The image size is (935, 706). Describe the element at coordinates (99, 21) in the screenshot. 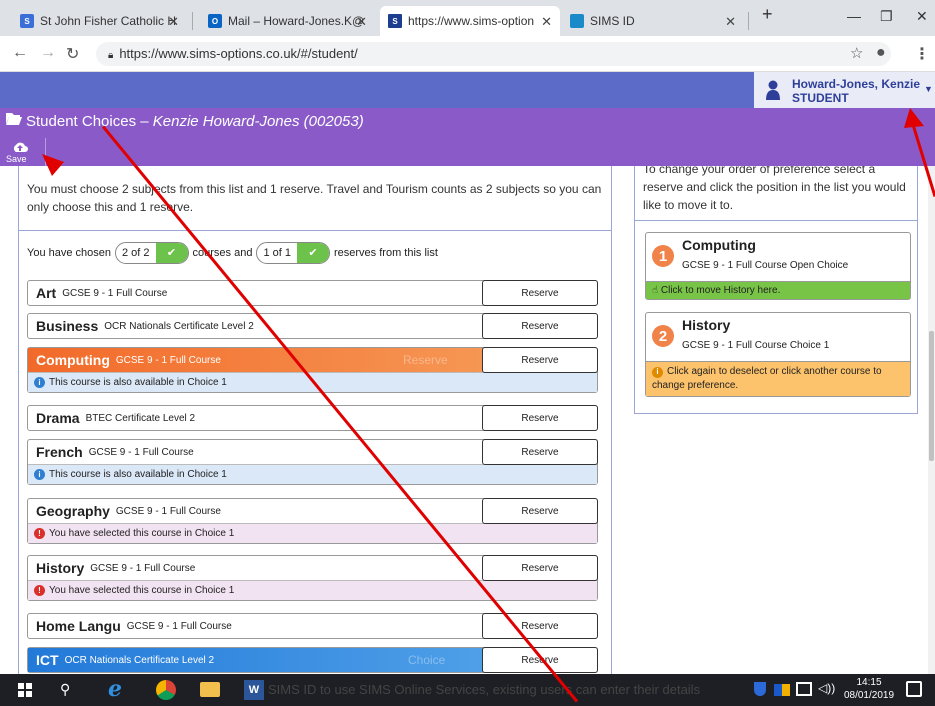

I see `browser-tab: S St John Fisher Catholic H ✕` at that location.